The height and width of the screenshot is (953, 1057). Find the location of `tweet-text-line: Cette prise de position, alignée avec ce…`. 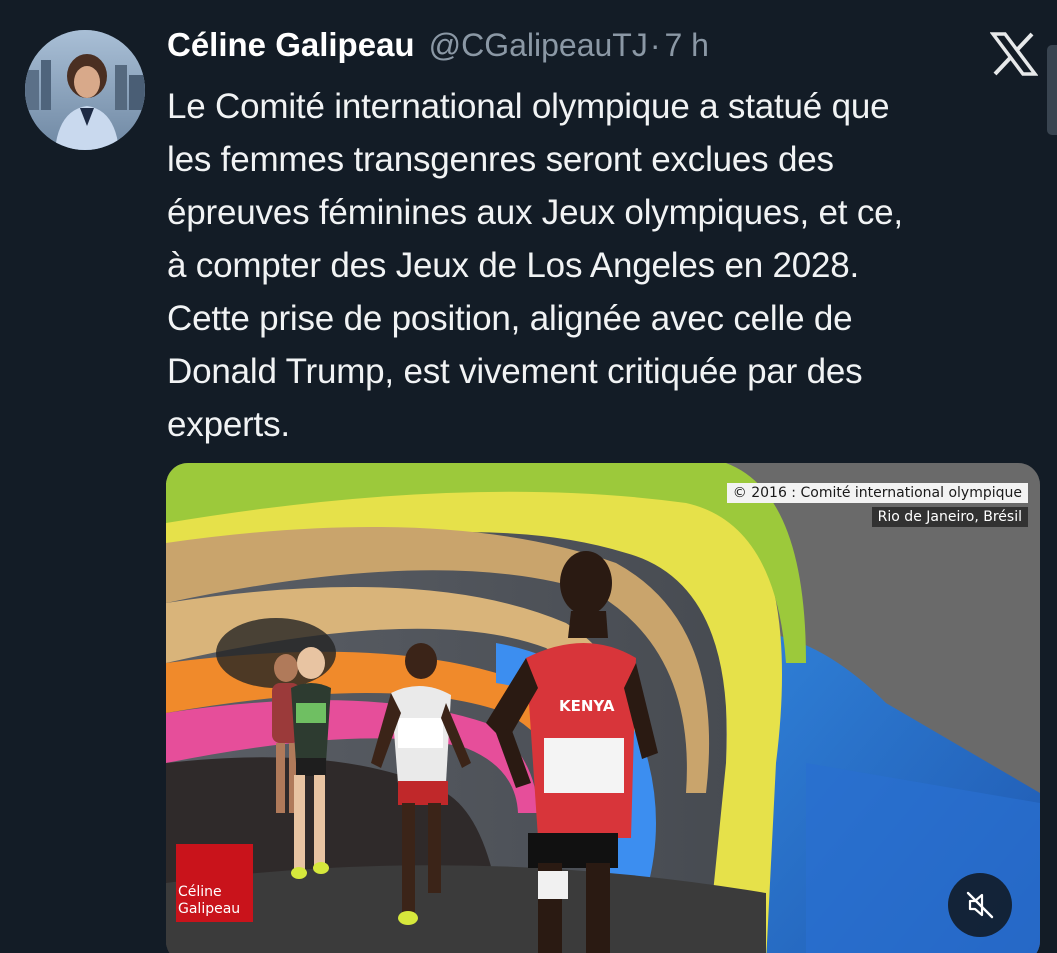

tweet-text-line: Cette prise de position, alignée avec ce… is located at coordinates (510, 318).